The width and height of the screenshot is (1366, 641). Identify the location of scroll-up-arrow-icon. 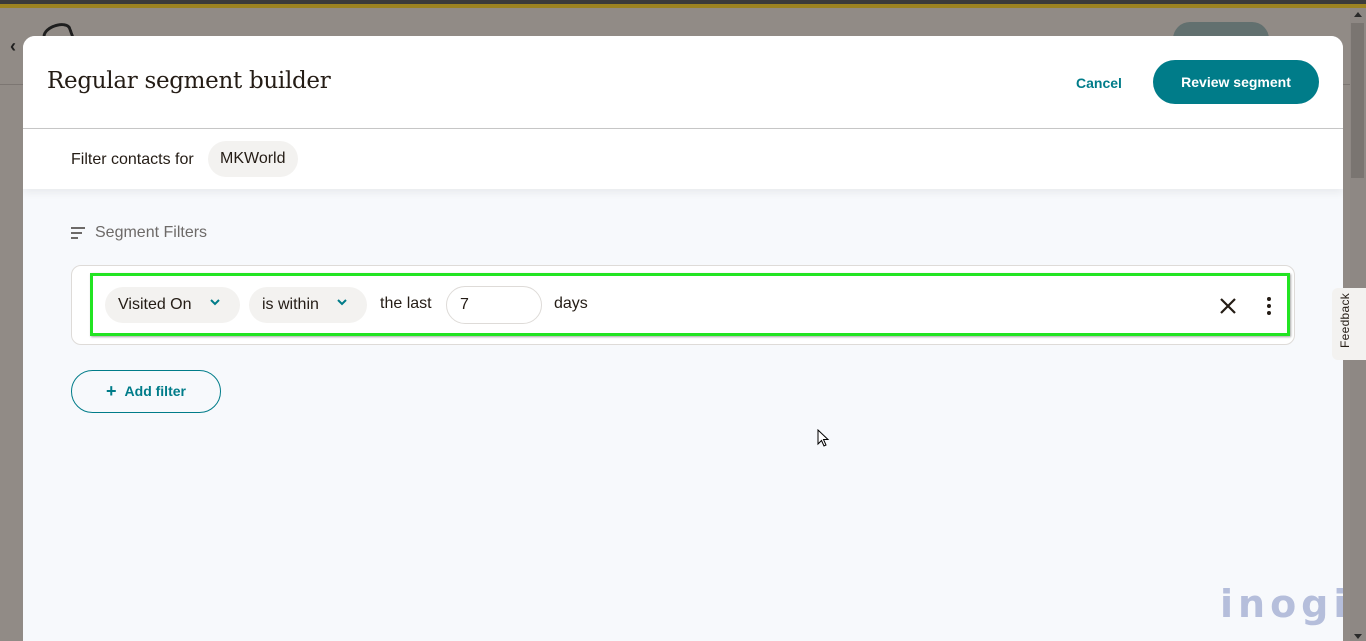
(1358, 14).